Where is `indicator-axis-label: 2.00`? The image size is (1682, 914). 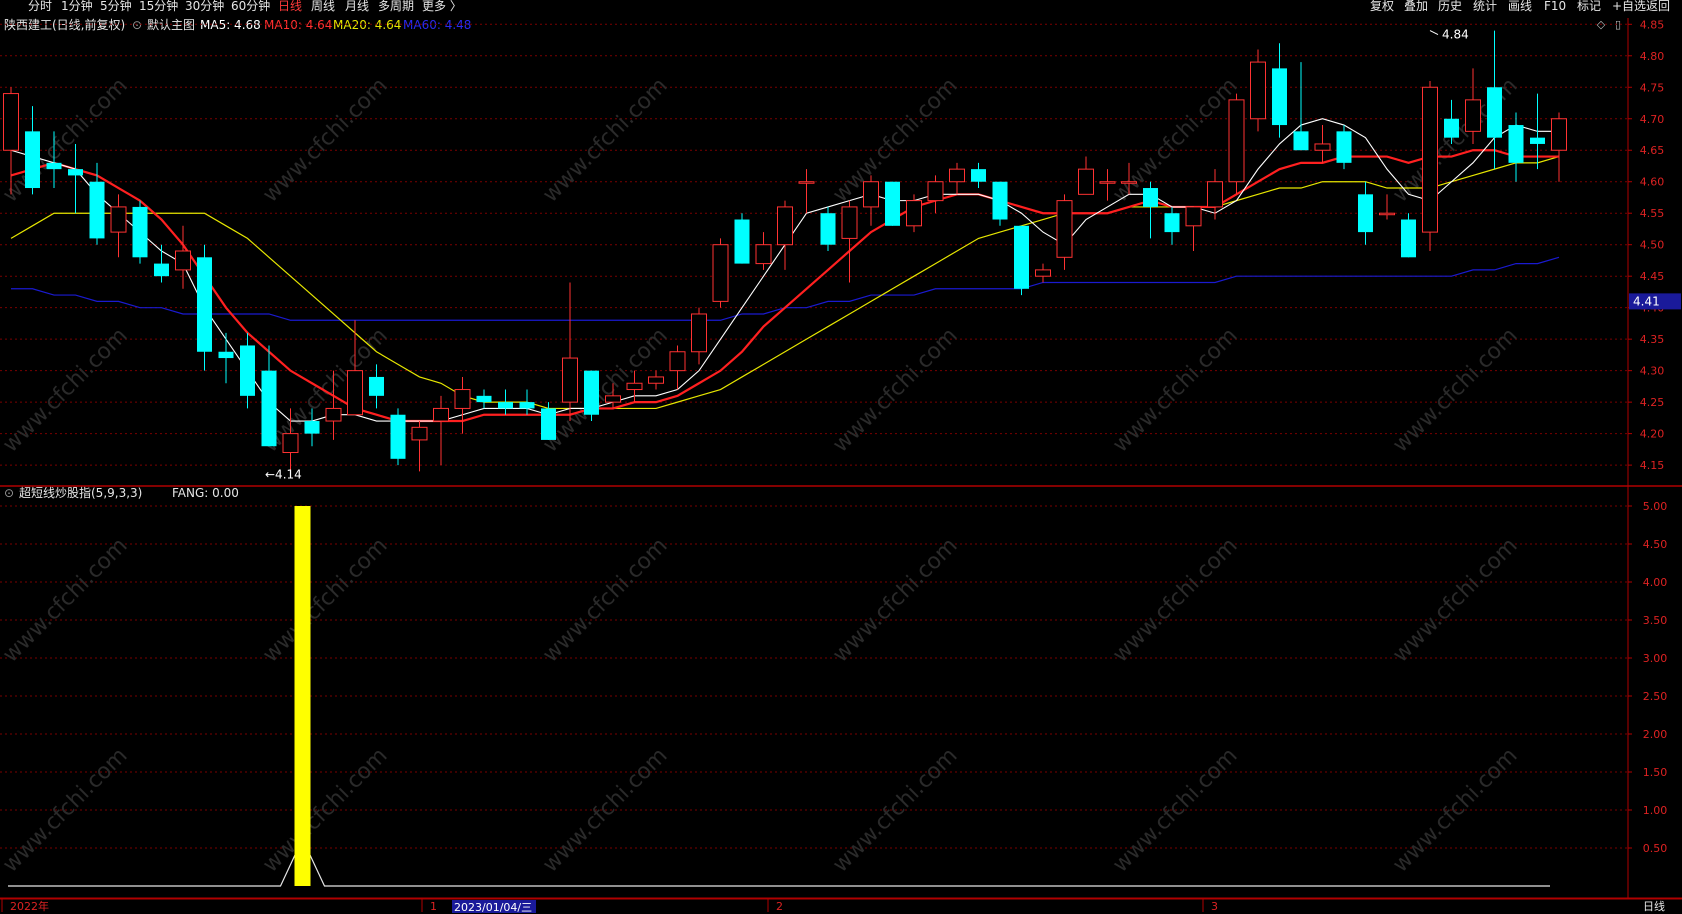 indicator-axis-label: 2.00 is located at coordinates (1655, 734).